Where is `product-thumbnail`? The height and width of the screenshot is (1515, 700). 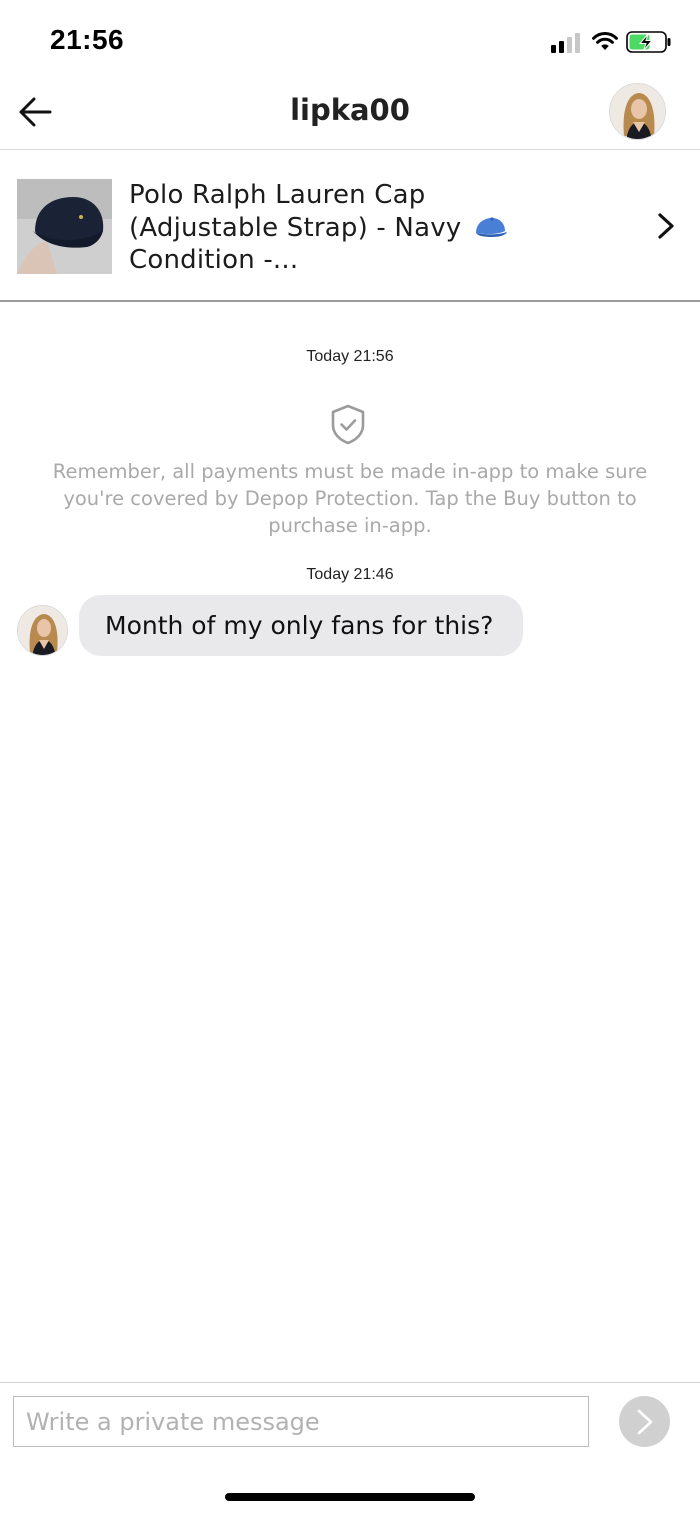
product-thumbnail is located at coordinates (64, 226).